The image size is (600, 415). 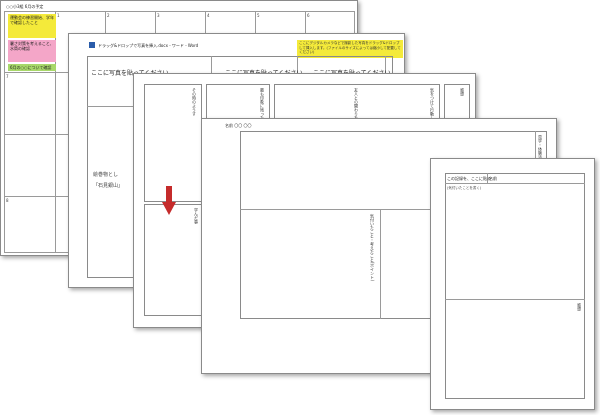 I want to click on file-label: ドラッグ&ドロップで写真を挿入.docx - ワード - Word, so click(x=148, y=45).